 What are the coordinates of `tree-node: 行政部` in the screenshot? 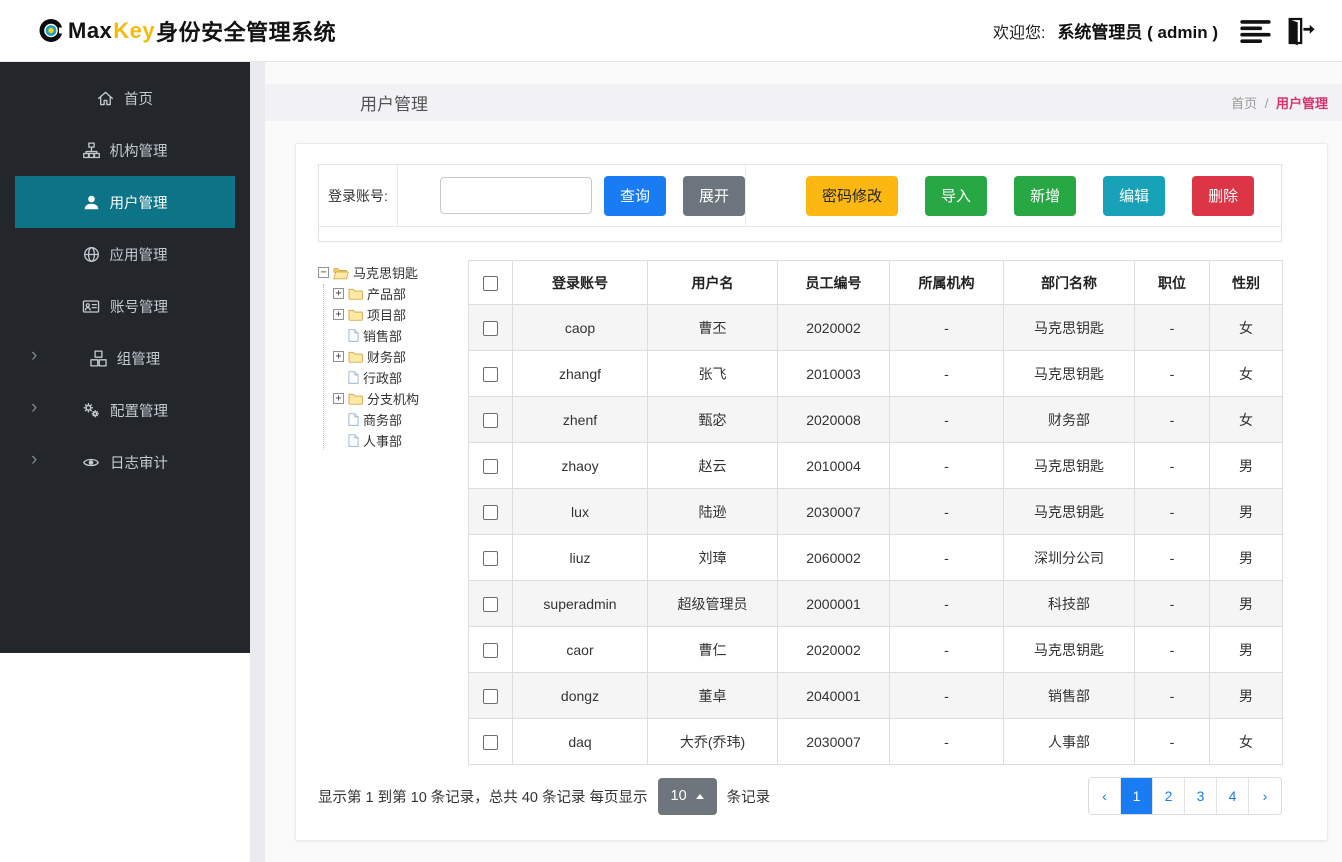 It's located at (400, 377).